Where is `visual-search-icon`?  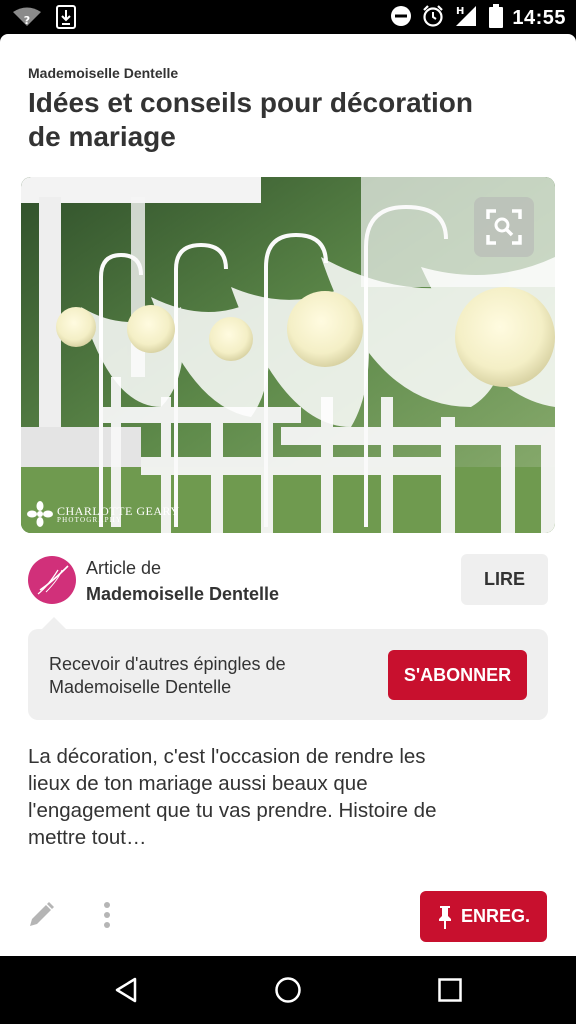
visual-search-icon is located at coordinates (504, 227).